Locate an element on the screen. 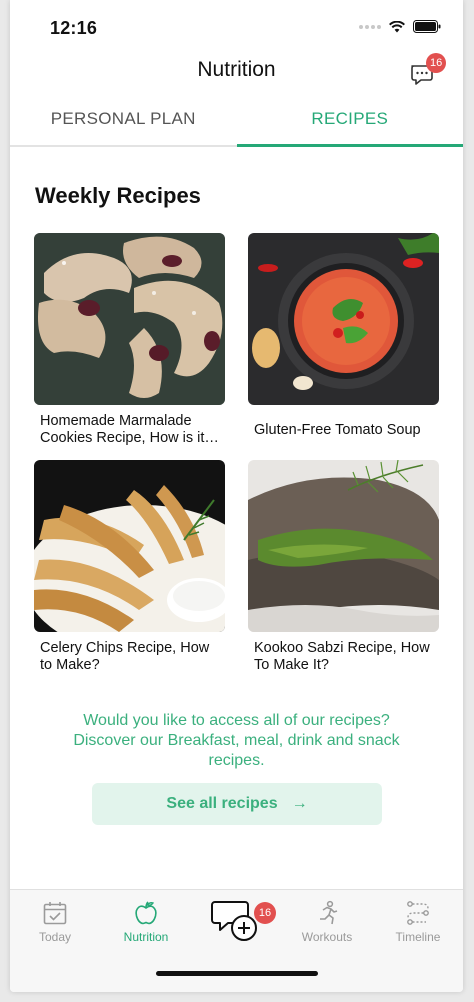 This screenshot has width=474, height=1002. add-log-button: 16 is located at coordinates (243, 922).